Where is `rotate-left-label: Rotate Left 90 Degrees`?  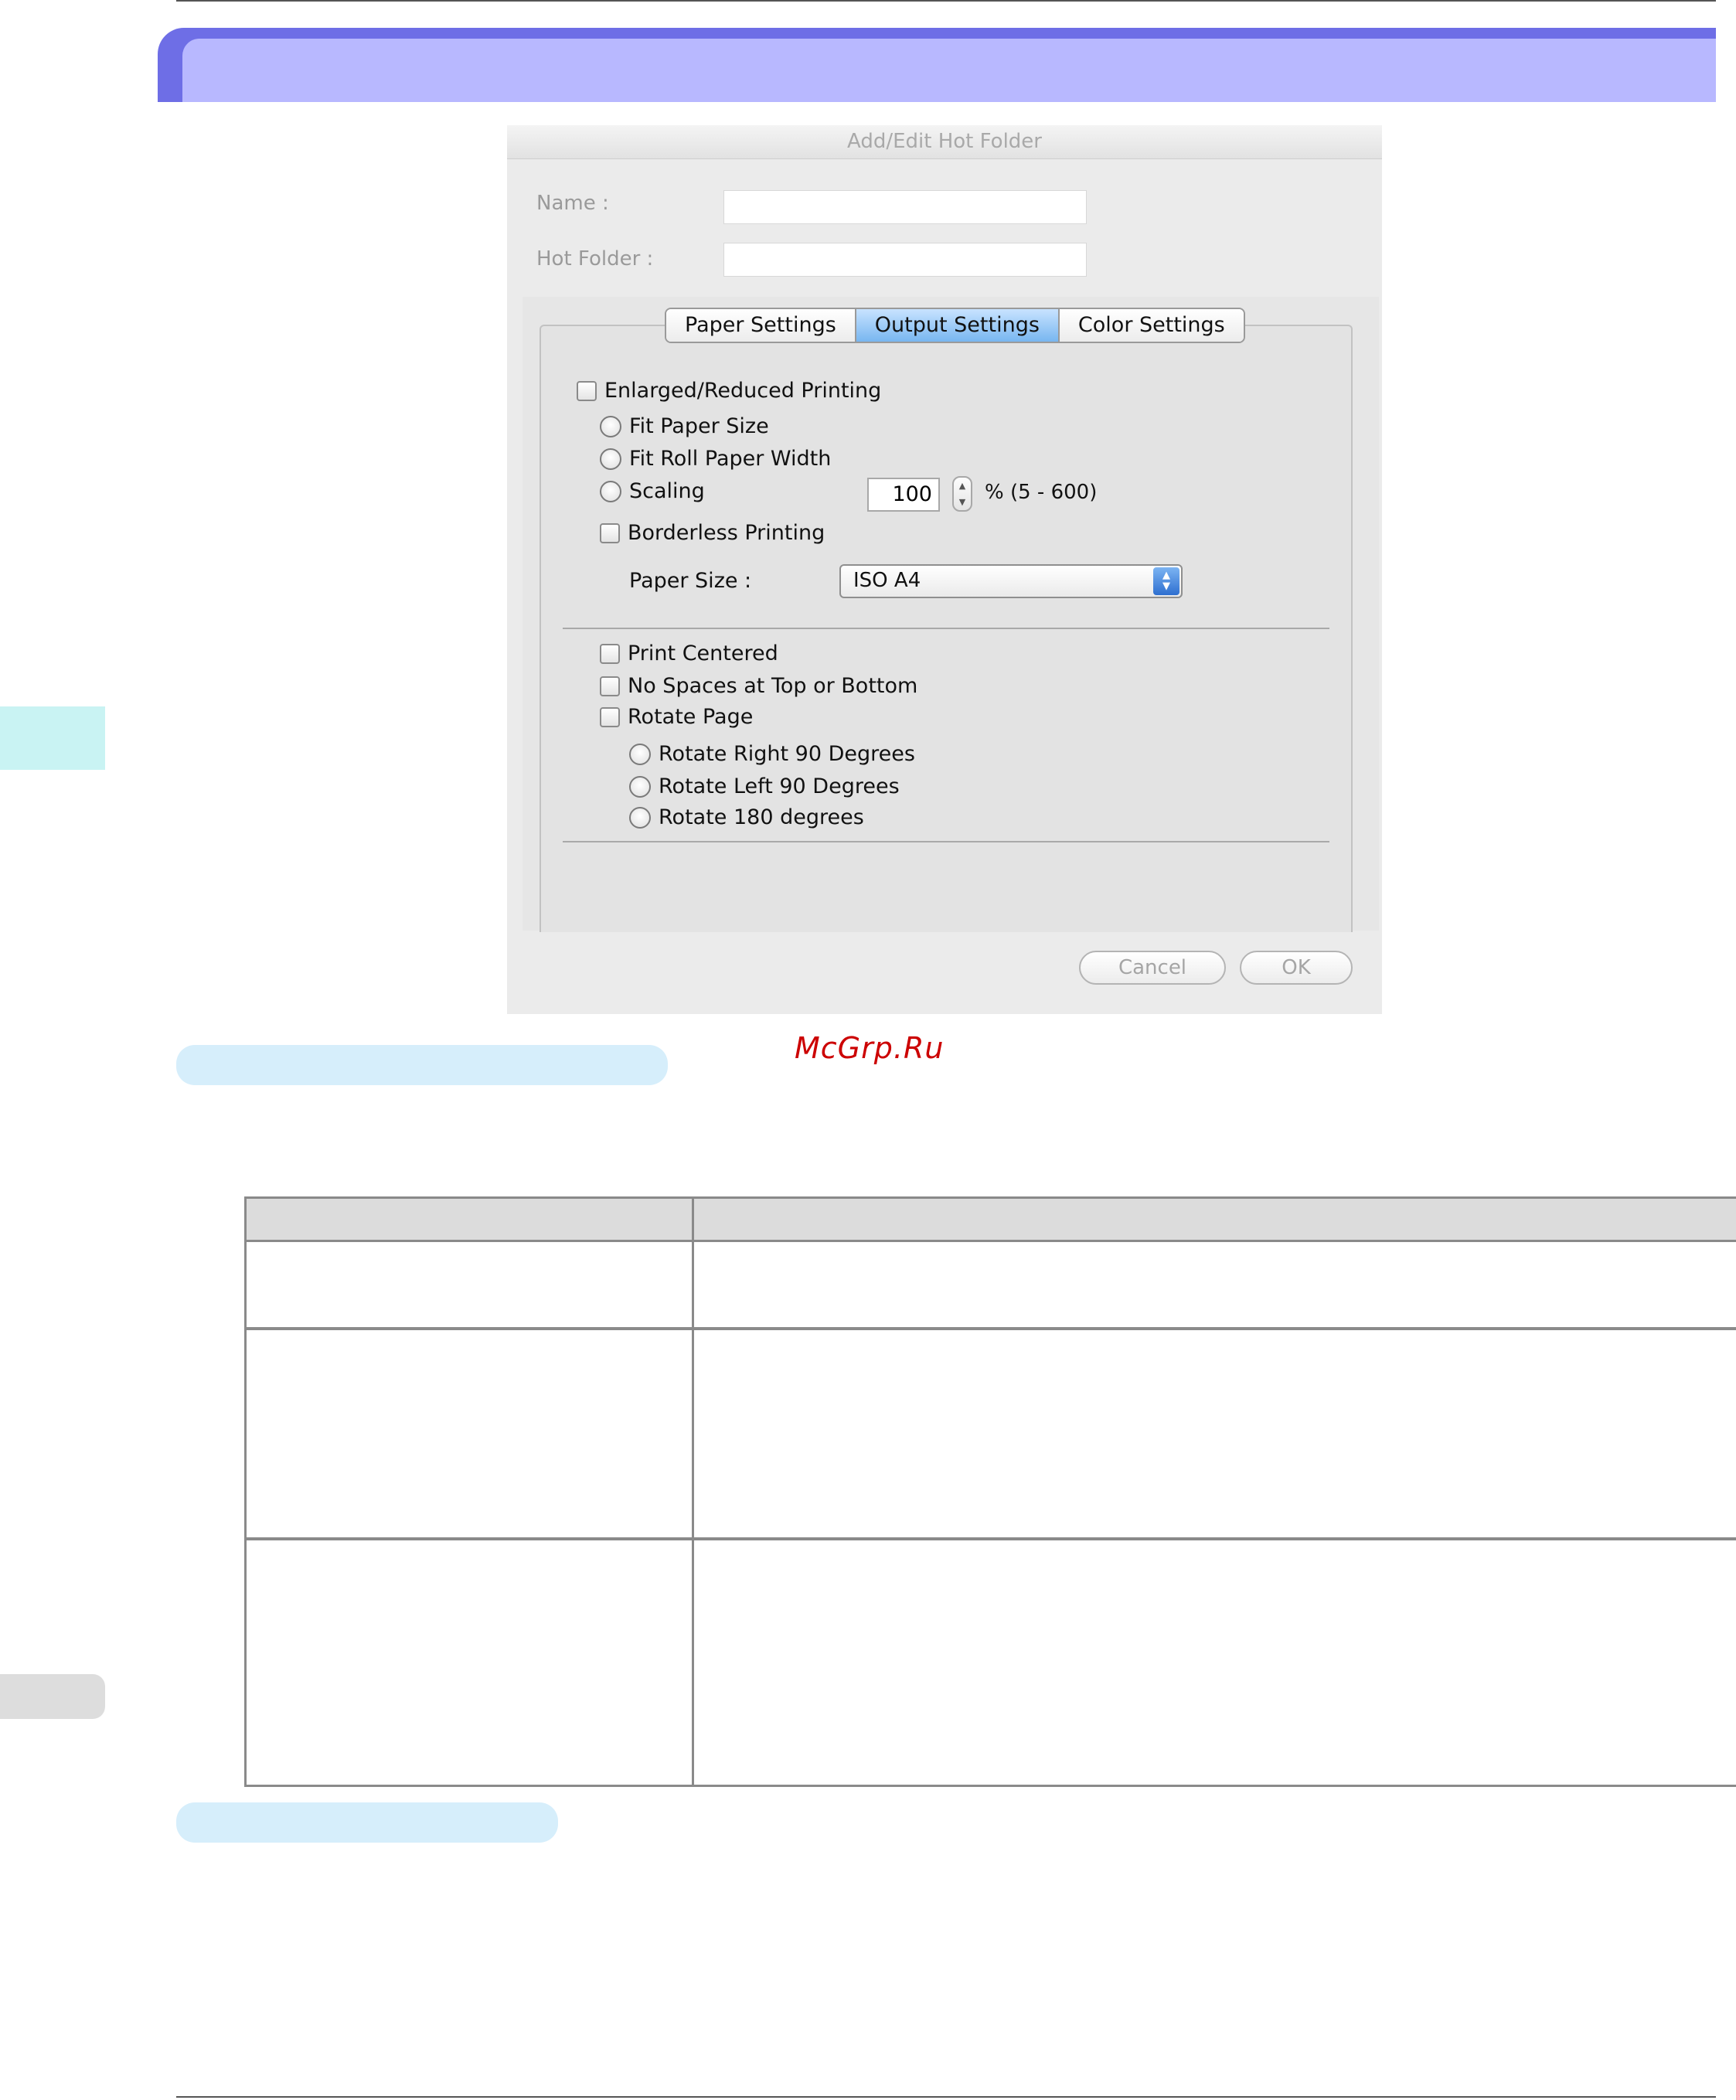 rotate-left-label: Rotate Left 90 Degrees is located at coordinates (780, 786).